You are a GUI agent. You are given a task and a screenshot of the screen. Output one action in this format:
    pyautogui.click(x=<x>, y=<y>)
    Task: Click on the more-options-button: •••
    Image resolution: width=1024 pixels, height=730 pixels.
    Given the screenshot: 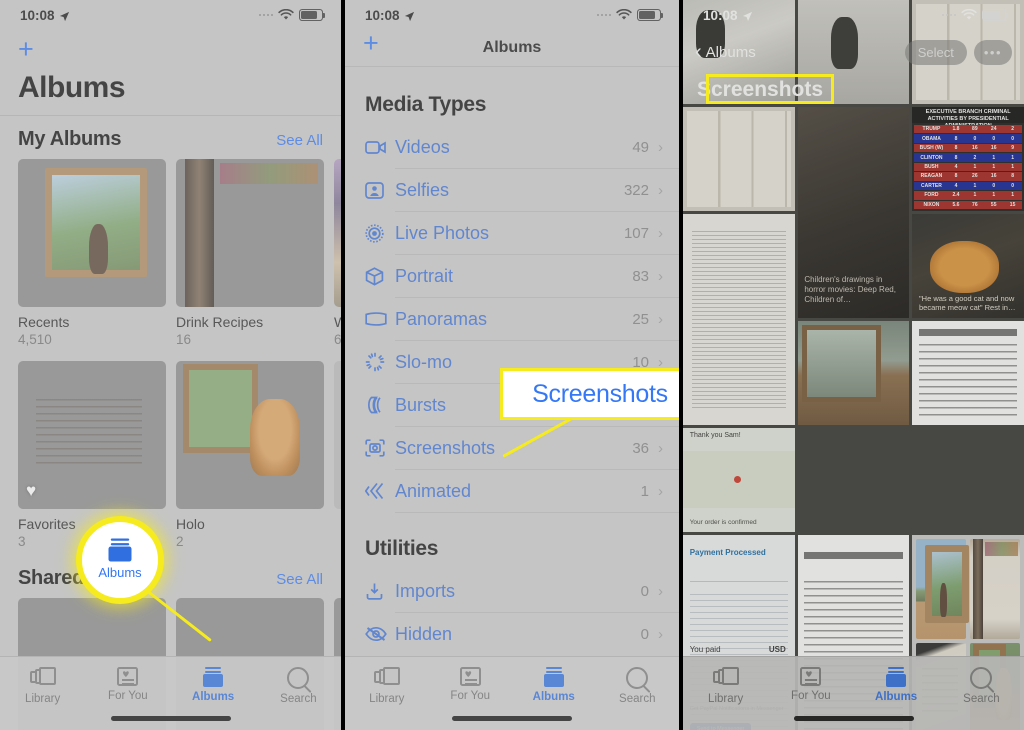 What is the action you would take?
    pyautogui.click(x=992, y=52)
    